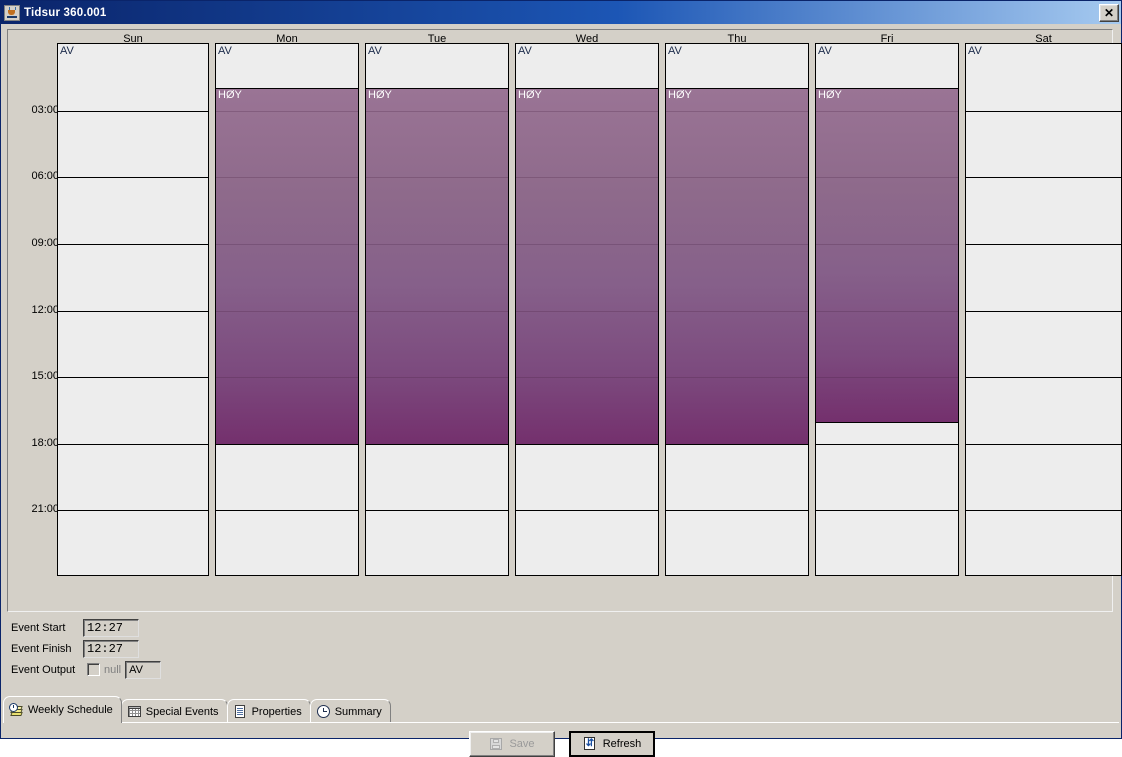  What do you see at coordinates (41, 648) in the screenshot?
I see `event-finish-label: Event Finish` at bounding box center [41, 648].